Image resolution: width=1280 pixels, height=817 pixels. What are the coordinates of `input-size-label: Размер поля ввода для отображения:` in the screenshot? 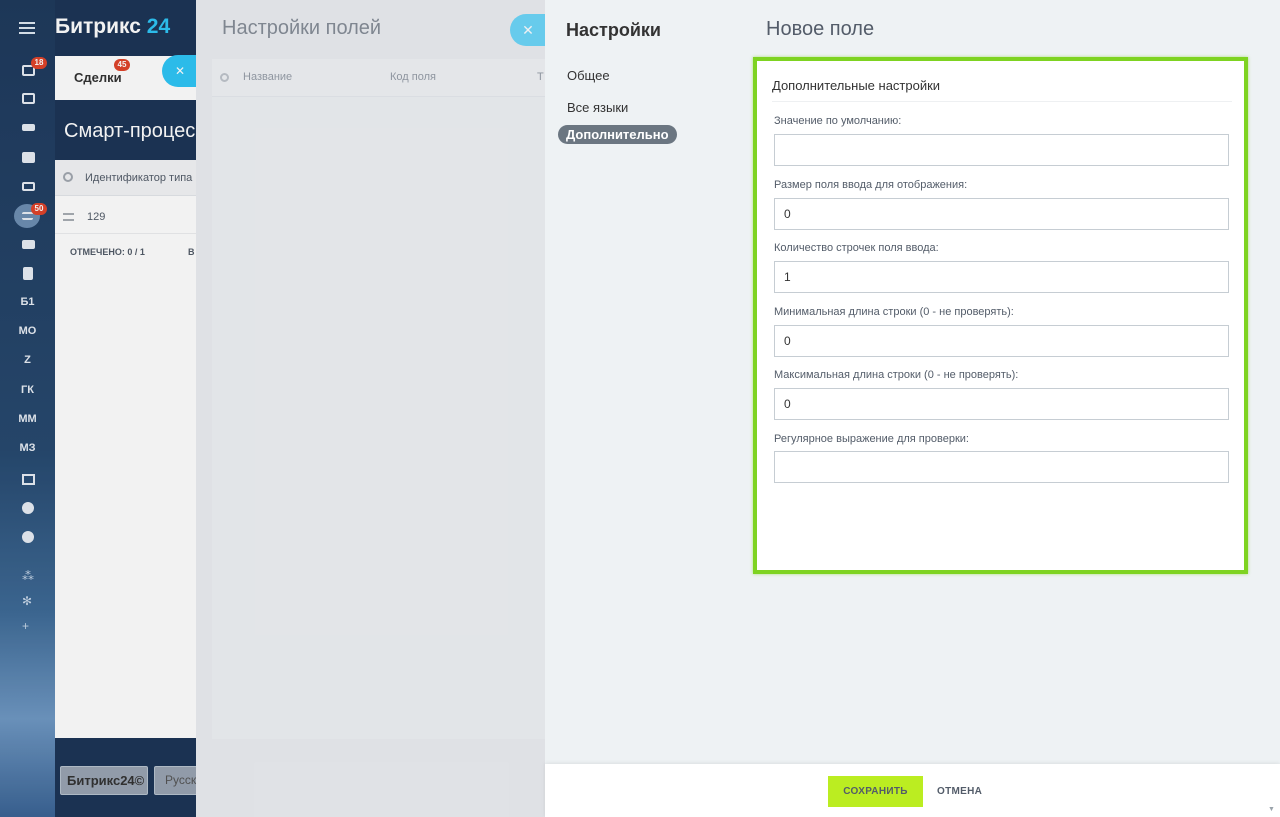 It's located at (871, 185).